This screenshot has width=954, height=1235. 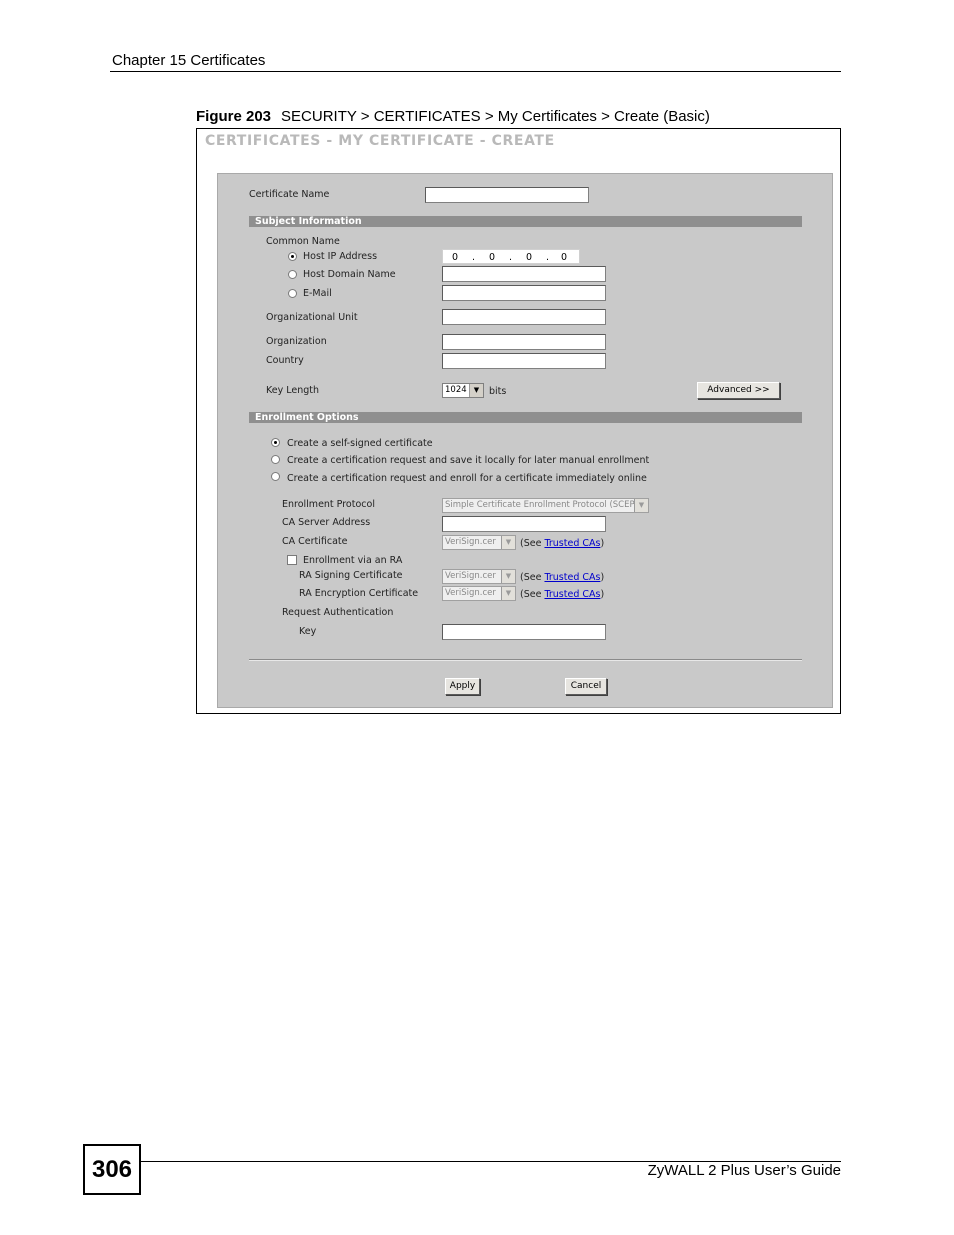 I want to click on ra-encryption-see: (See Trusted CAs), so click(x=562, y=595).